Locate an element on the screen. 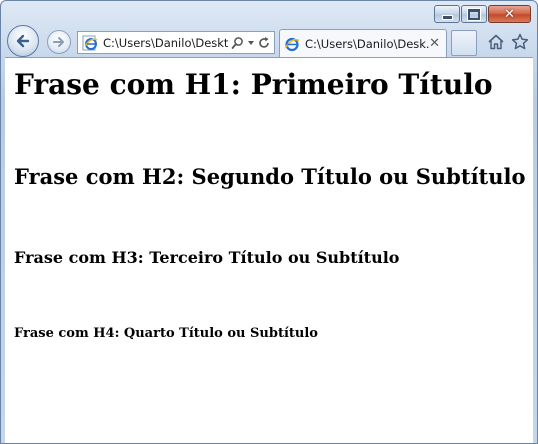 The image size is (538, 444). maximize-button is located at coordinates (474, 14).